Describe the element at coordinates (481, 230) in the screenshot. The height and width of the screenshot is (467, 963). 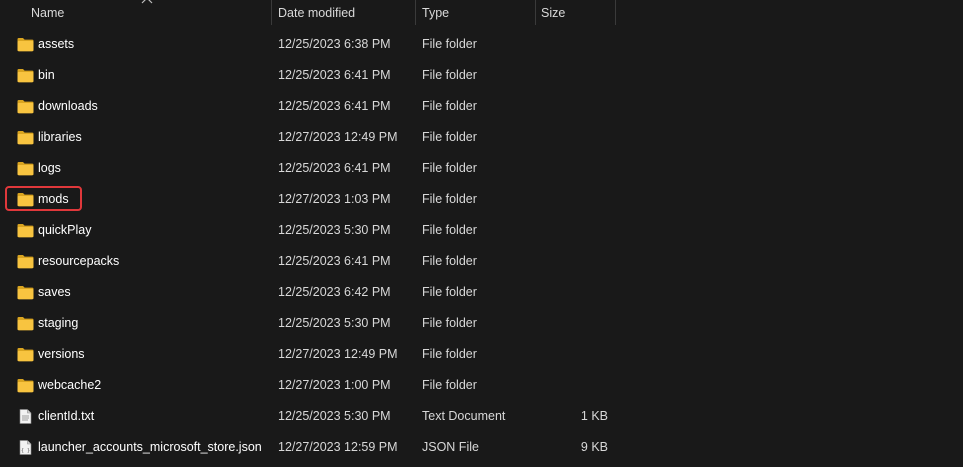
I see `file-row-quickplay: quickPlay 12/25/2023 5:30 PM File folder` at that location.